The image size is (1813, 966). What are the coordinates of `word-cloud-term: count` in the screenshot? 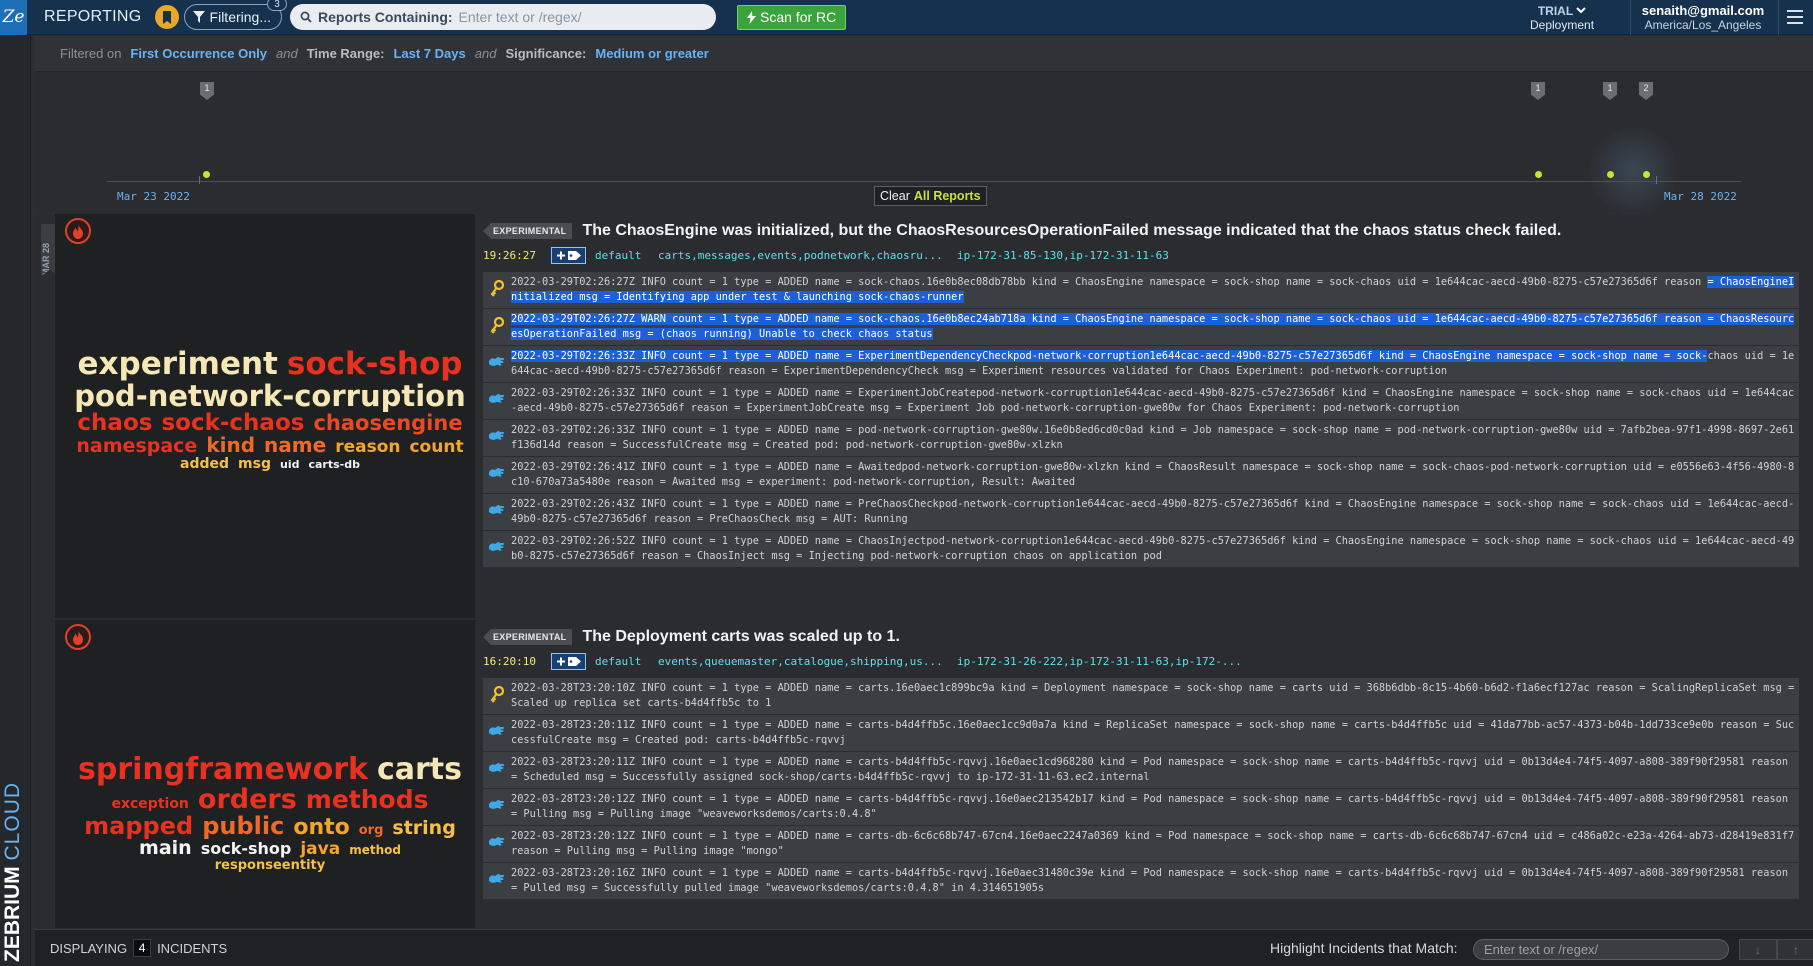 It's located at (436, 447).